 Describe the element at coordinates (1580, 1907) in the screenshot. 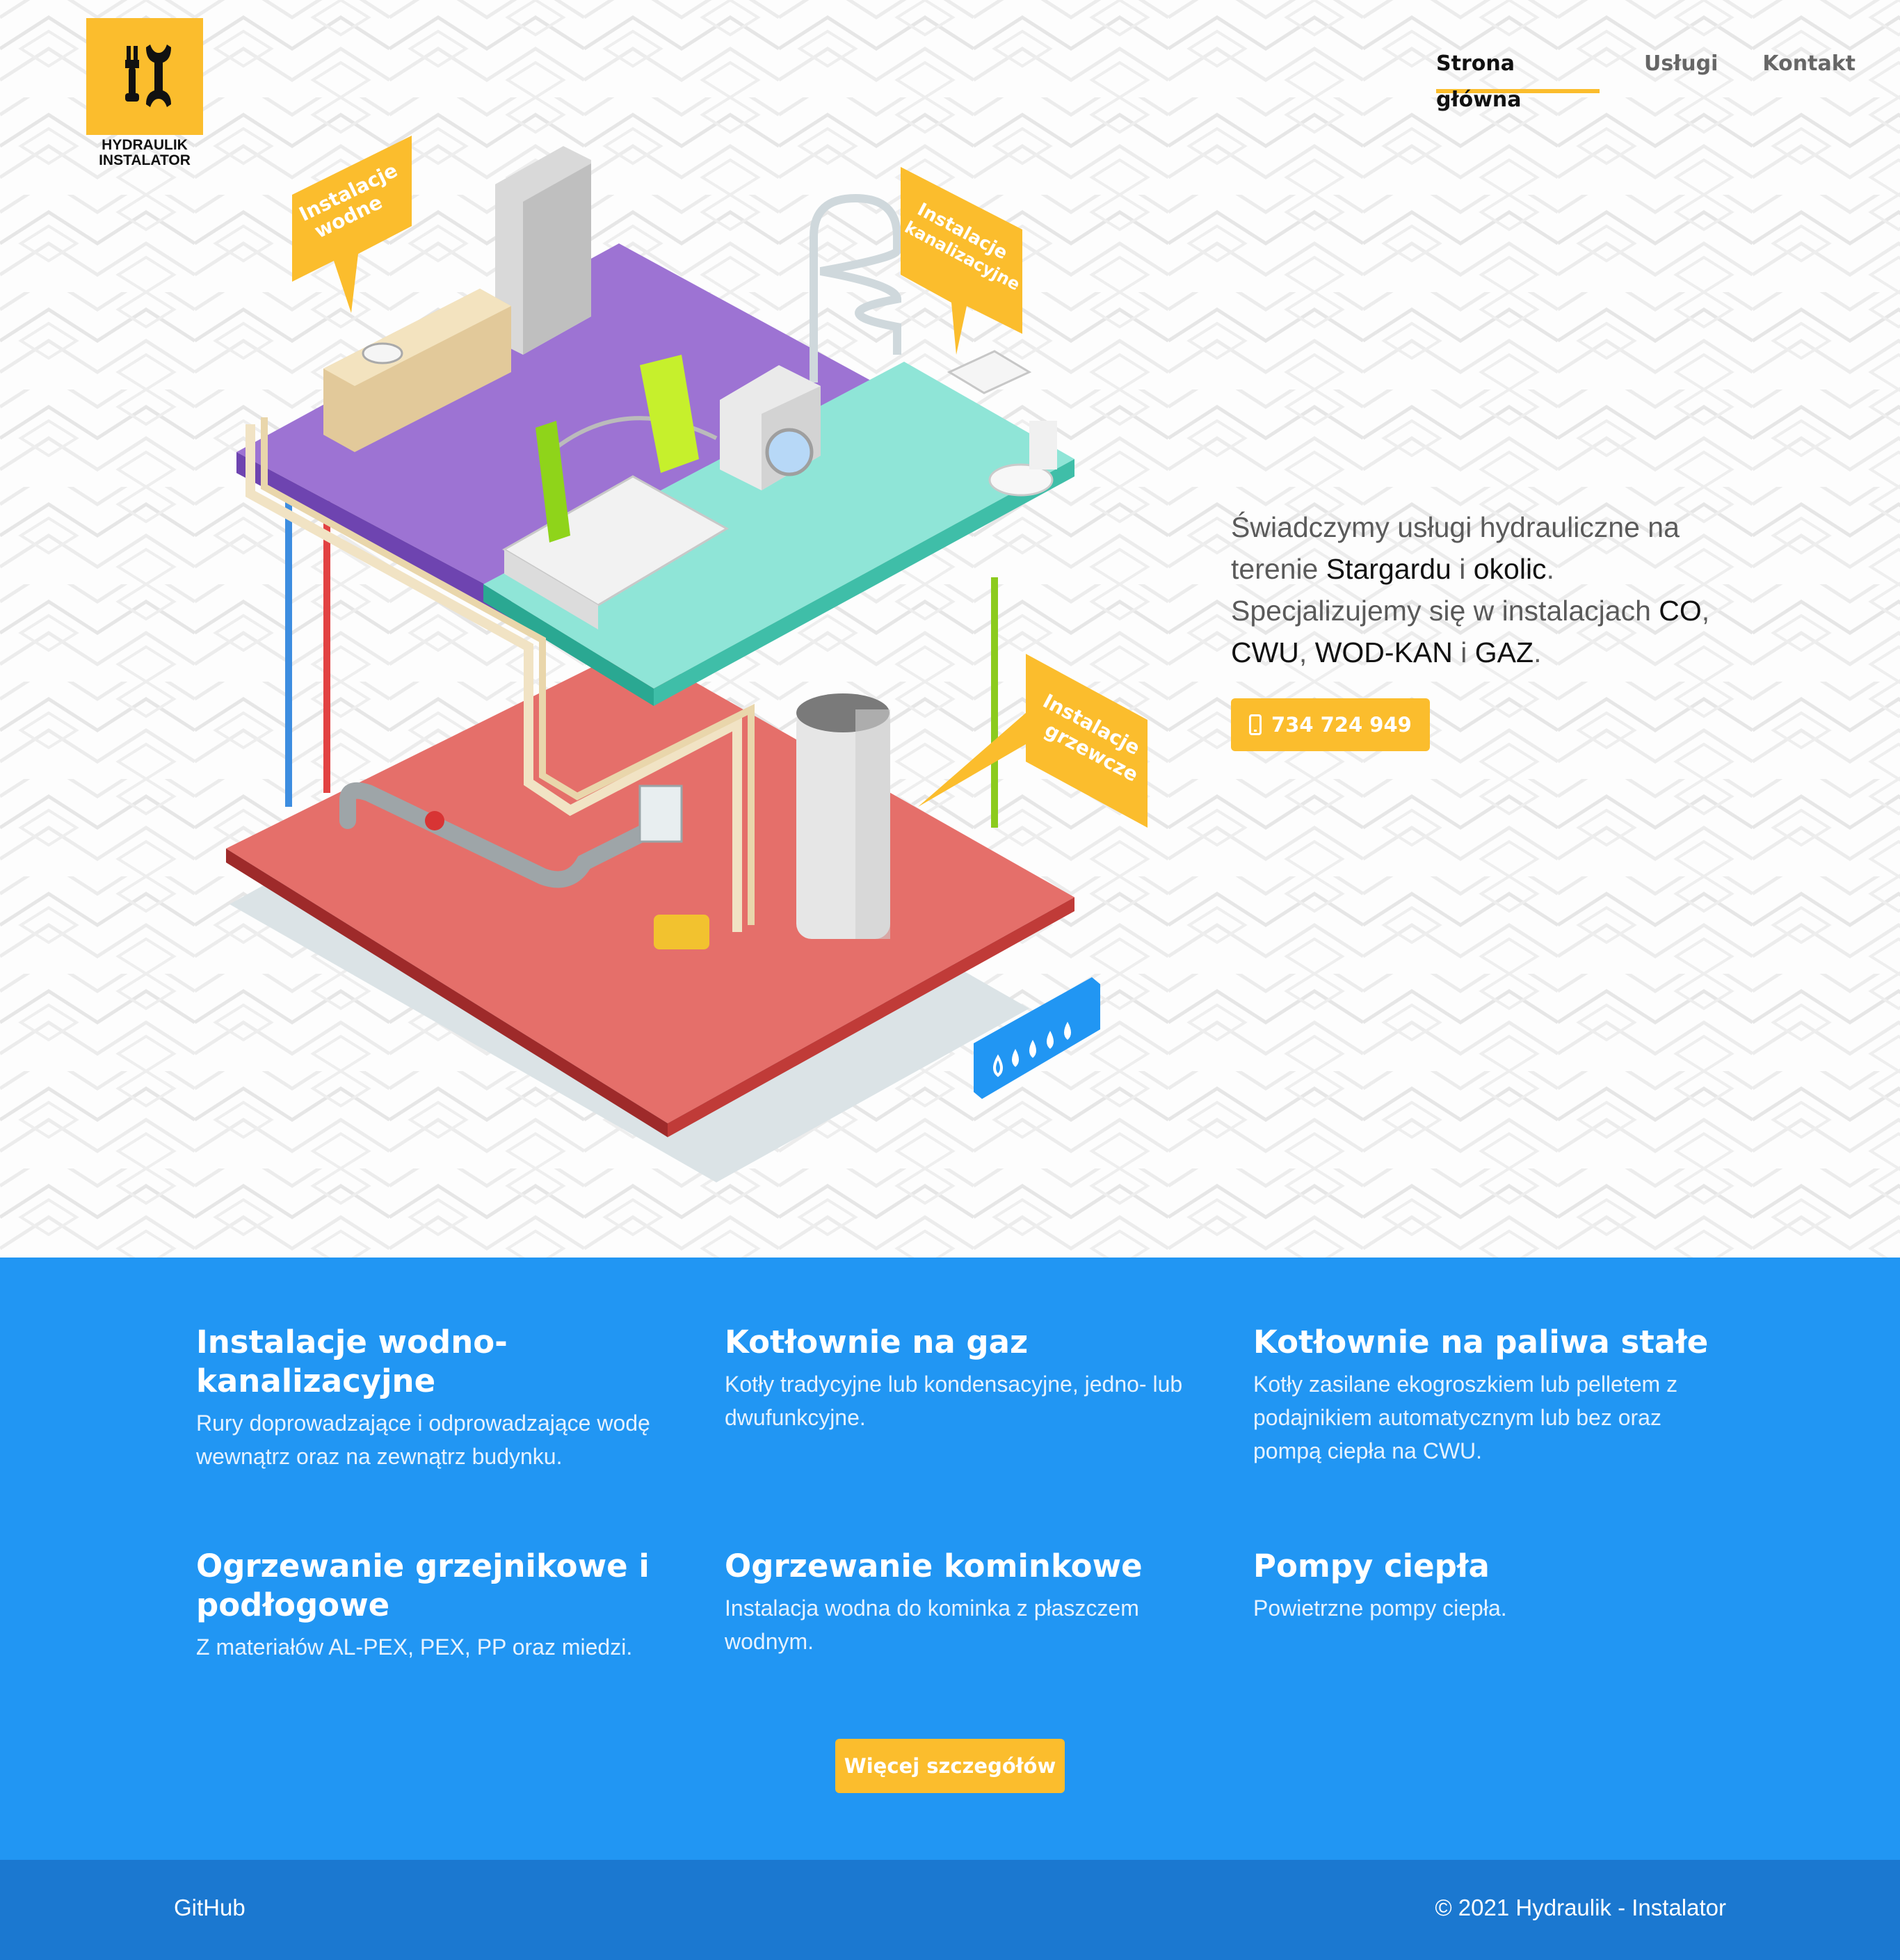

I see `copyright-text: © 2021 Hydraulik - Instalator` at that location.